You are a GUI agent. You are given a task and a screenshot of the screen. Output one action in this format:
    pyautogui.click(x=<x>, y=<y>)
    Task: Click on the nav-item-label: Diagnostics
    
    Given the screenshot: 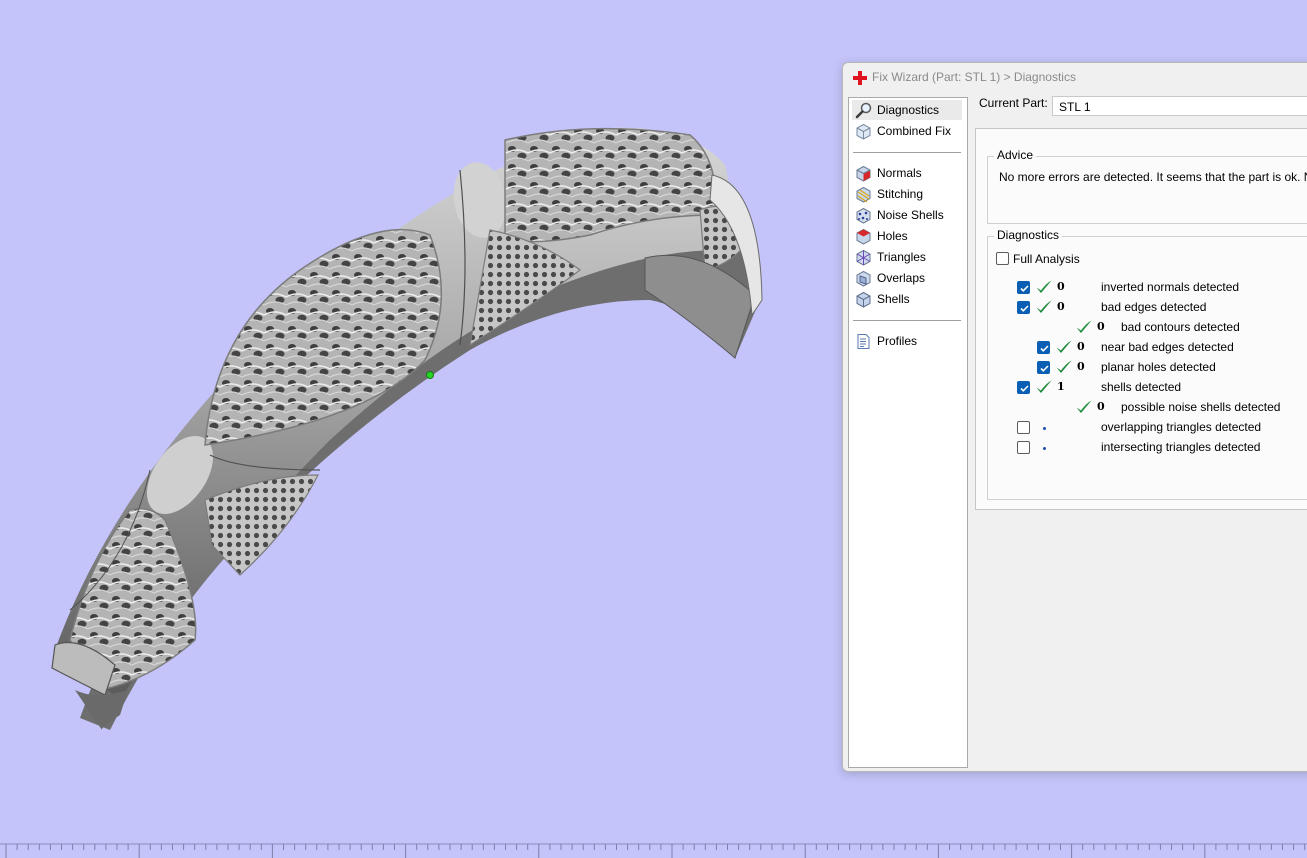 What is the action you would take?
    pyautogui.click(x=908, y=110)
    